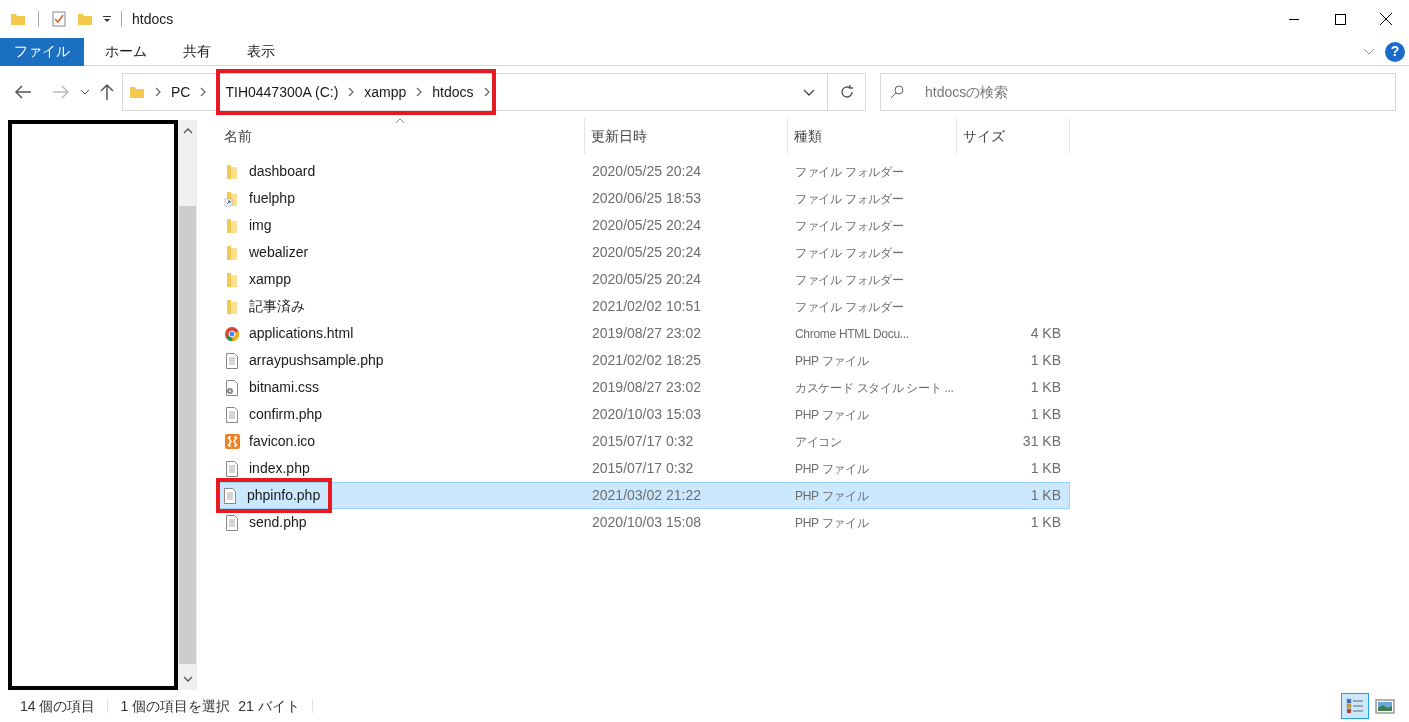  Describe the element at coordinates (385, 92) in the screenshot. I see `breadcrumb-item: xampp` at that location.